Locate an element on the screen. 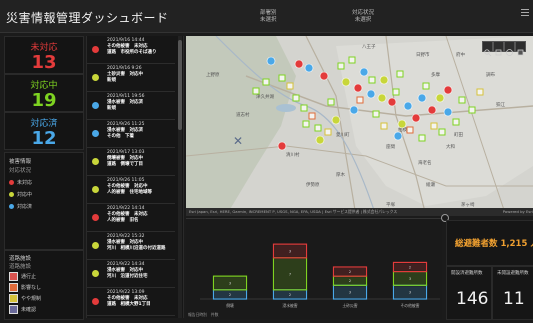  legend-item-road-ok: 影響なし is located at coordinates (25, 287).